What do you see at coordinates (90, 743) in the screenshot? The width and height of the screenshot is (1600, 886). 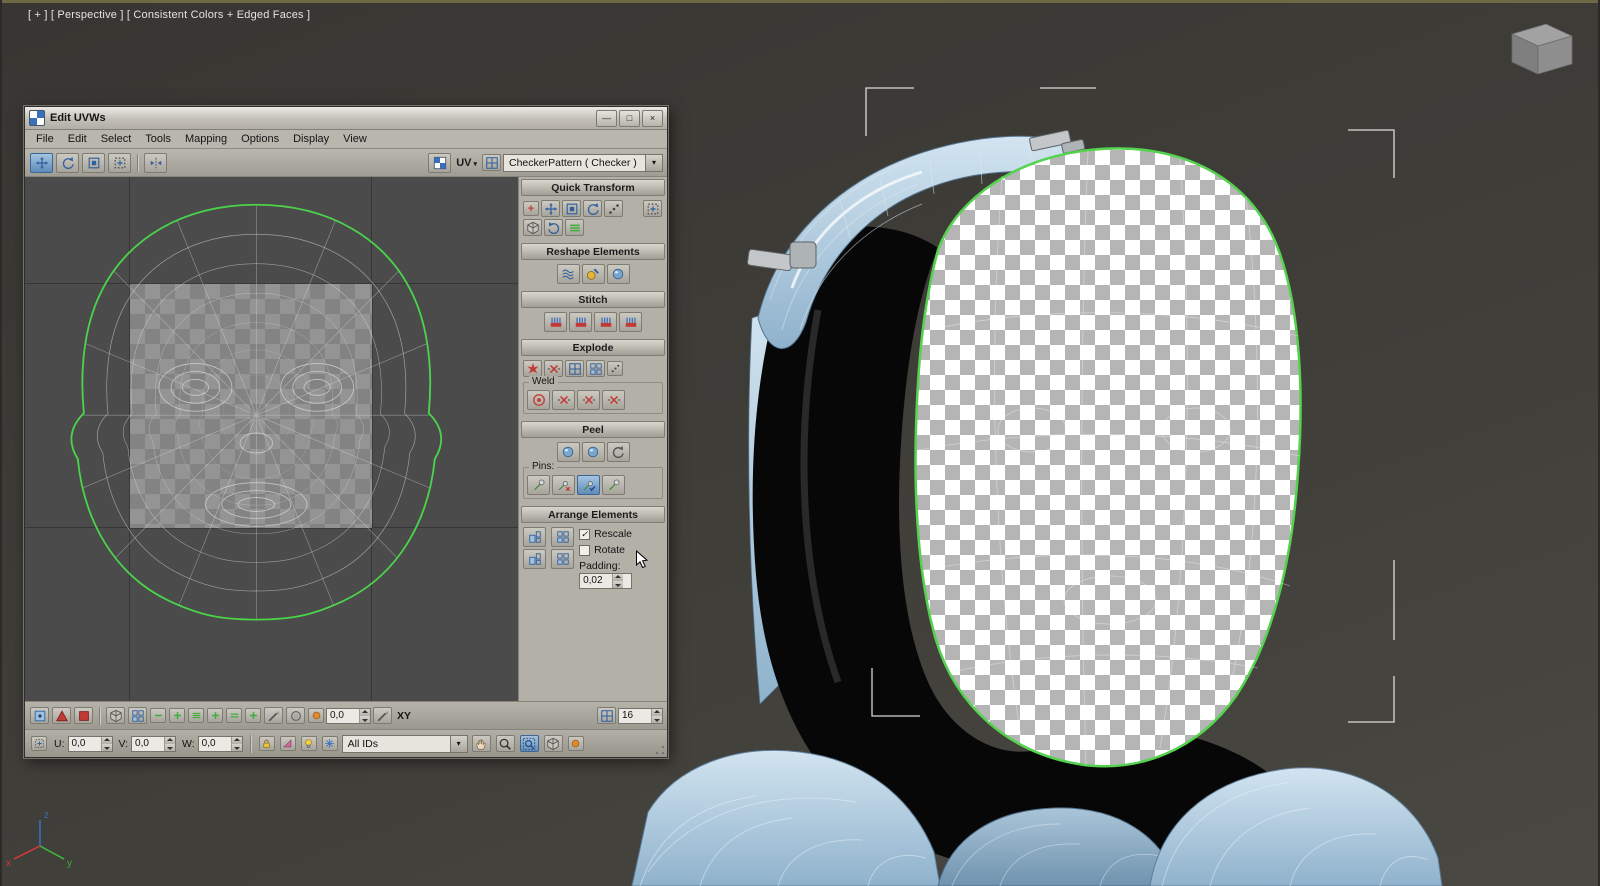 I see `u-spinner: 0,0` at bounding box center [90, 743].